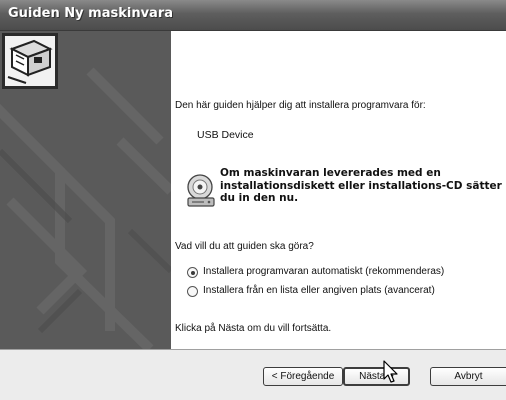 This screenshot has height=400, width=506. Describe the element at coordinates (192, 291) in the screenshot. I see `radio-button` at that location.